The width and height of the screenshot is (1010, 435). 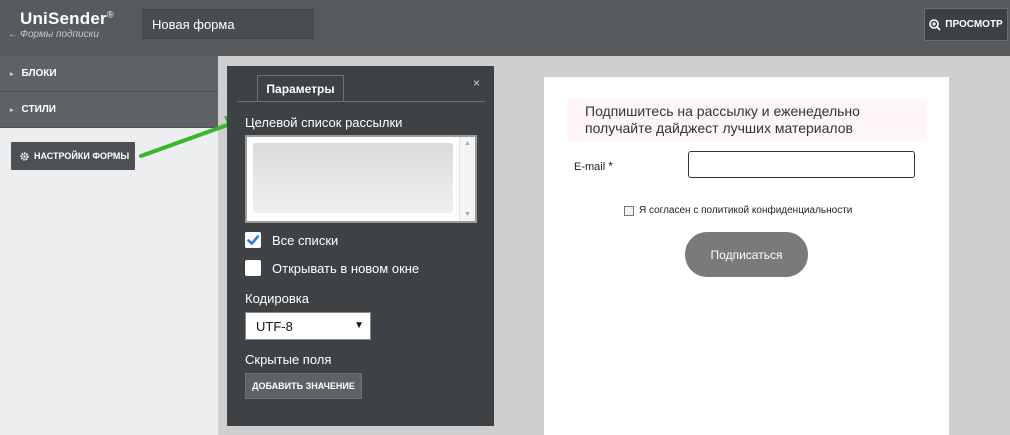 I want to click on sidebar-item-label: СТИЛИ, so click(x=38, y=109).